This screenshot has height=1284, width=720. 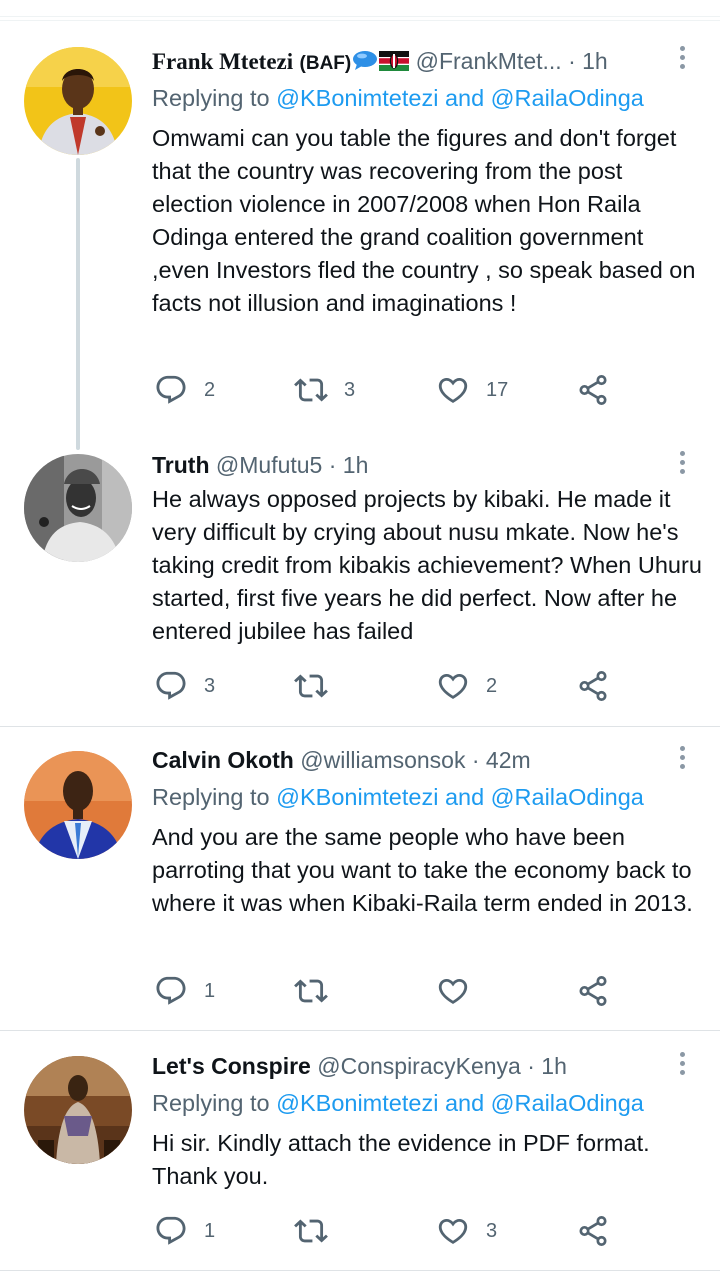 What do you see at coordinates (547, 1066) in the screenshot?
I see `tweet-time: · 1h` at bounding box center [547, 1066].